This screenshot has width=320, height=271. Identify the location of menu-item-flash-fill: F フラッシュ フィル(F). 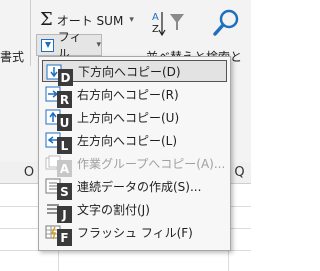
(134, 233).